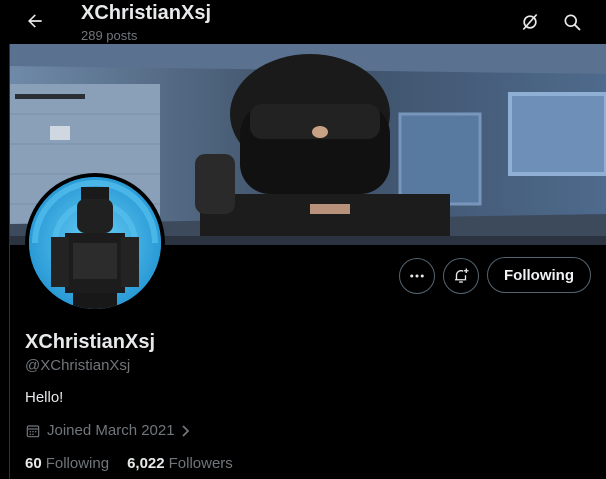  I want to click on followers-label: Followers, so click(200, 463).